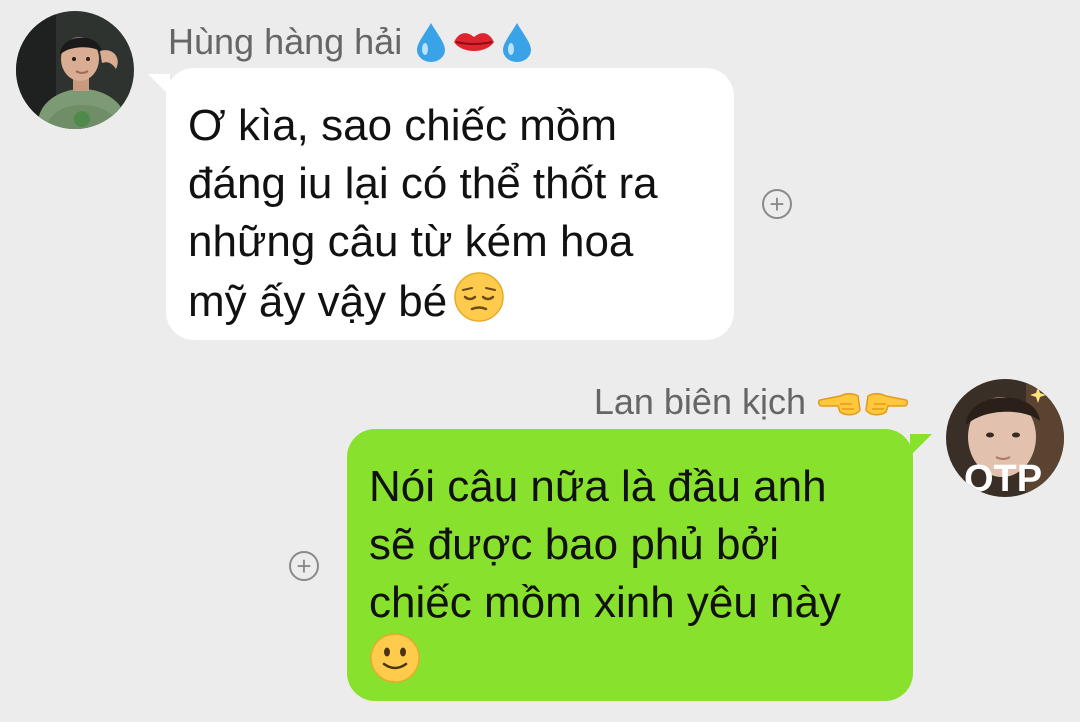 The height and width of the screenshot is (722, 1080). What do you see at coordinates (318, 302) in the screenshot?
I see `message-line-text: mỹ ấy vậy bé` at bounding box center [318, 302].